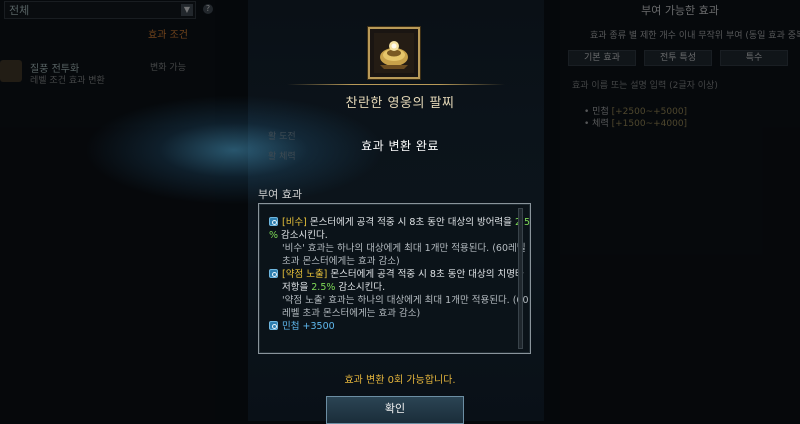 This screenshot has height=424, width=800. Describe the element at coordinates (680, 10) in the screenshot. I see `panel-title: 부여 가능한 효과` at that location.